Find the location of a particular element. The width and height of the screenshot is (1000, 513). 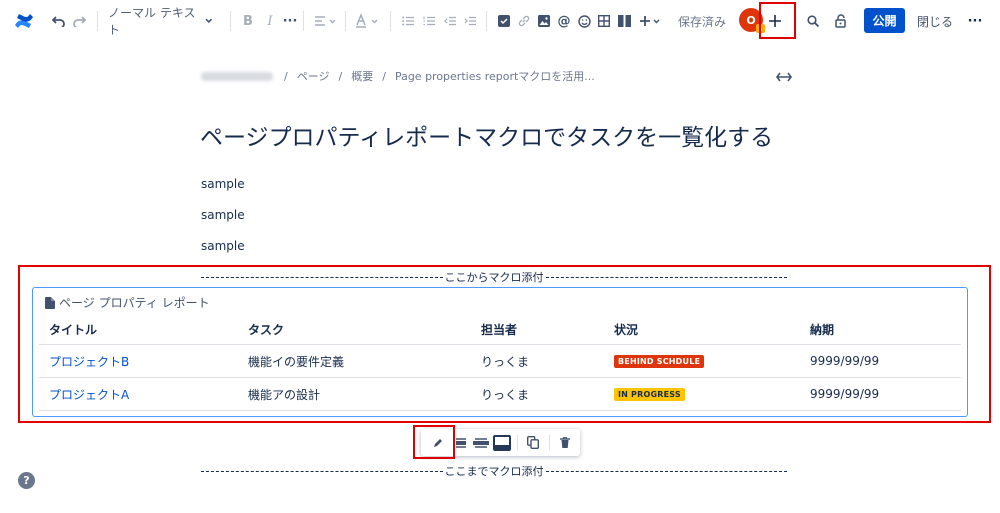

delete-icon is located at coordinates (565, 442).